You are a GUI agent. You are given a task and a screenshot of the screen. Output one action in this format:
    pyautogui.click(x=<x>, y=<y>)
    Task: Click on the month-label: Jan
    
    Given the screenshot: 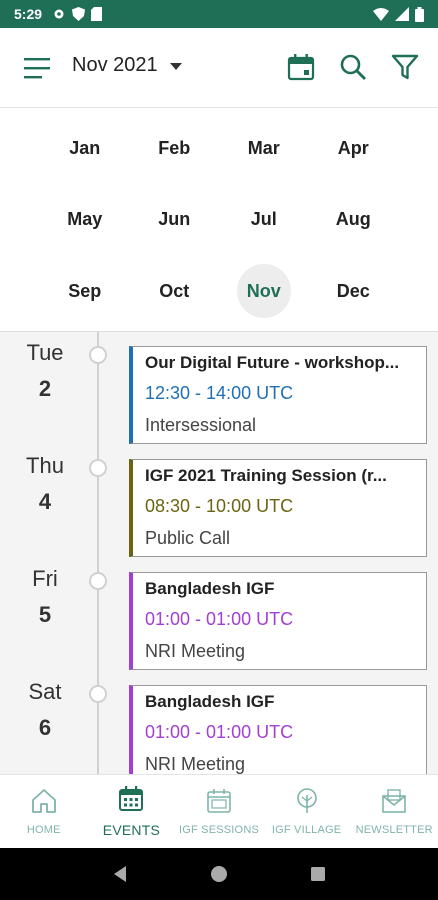 What is the action you would take?
    pyautogui.click(x=85, y=148)
    